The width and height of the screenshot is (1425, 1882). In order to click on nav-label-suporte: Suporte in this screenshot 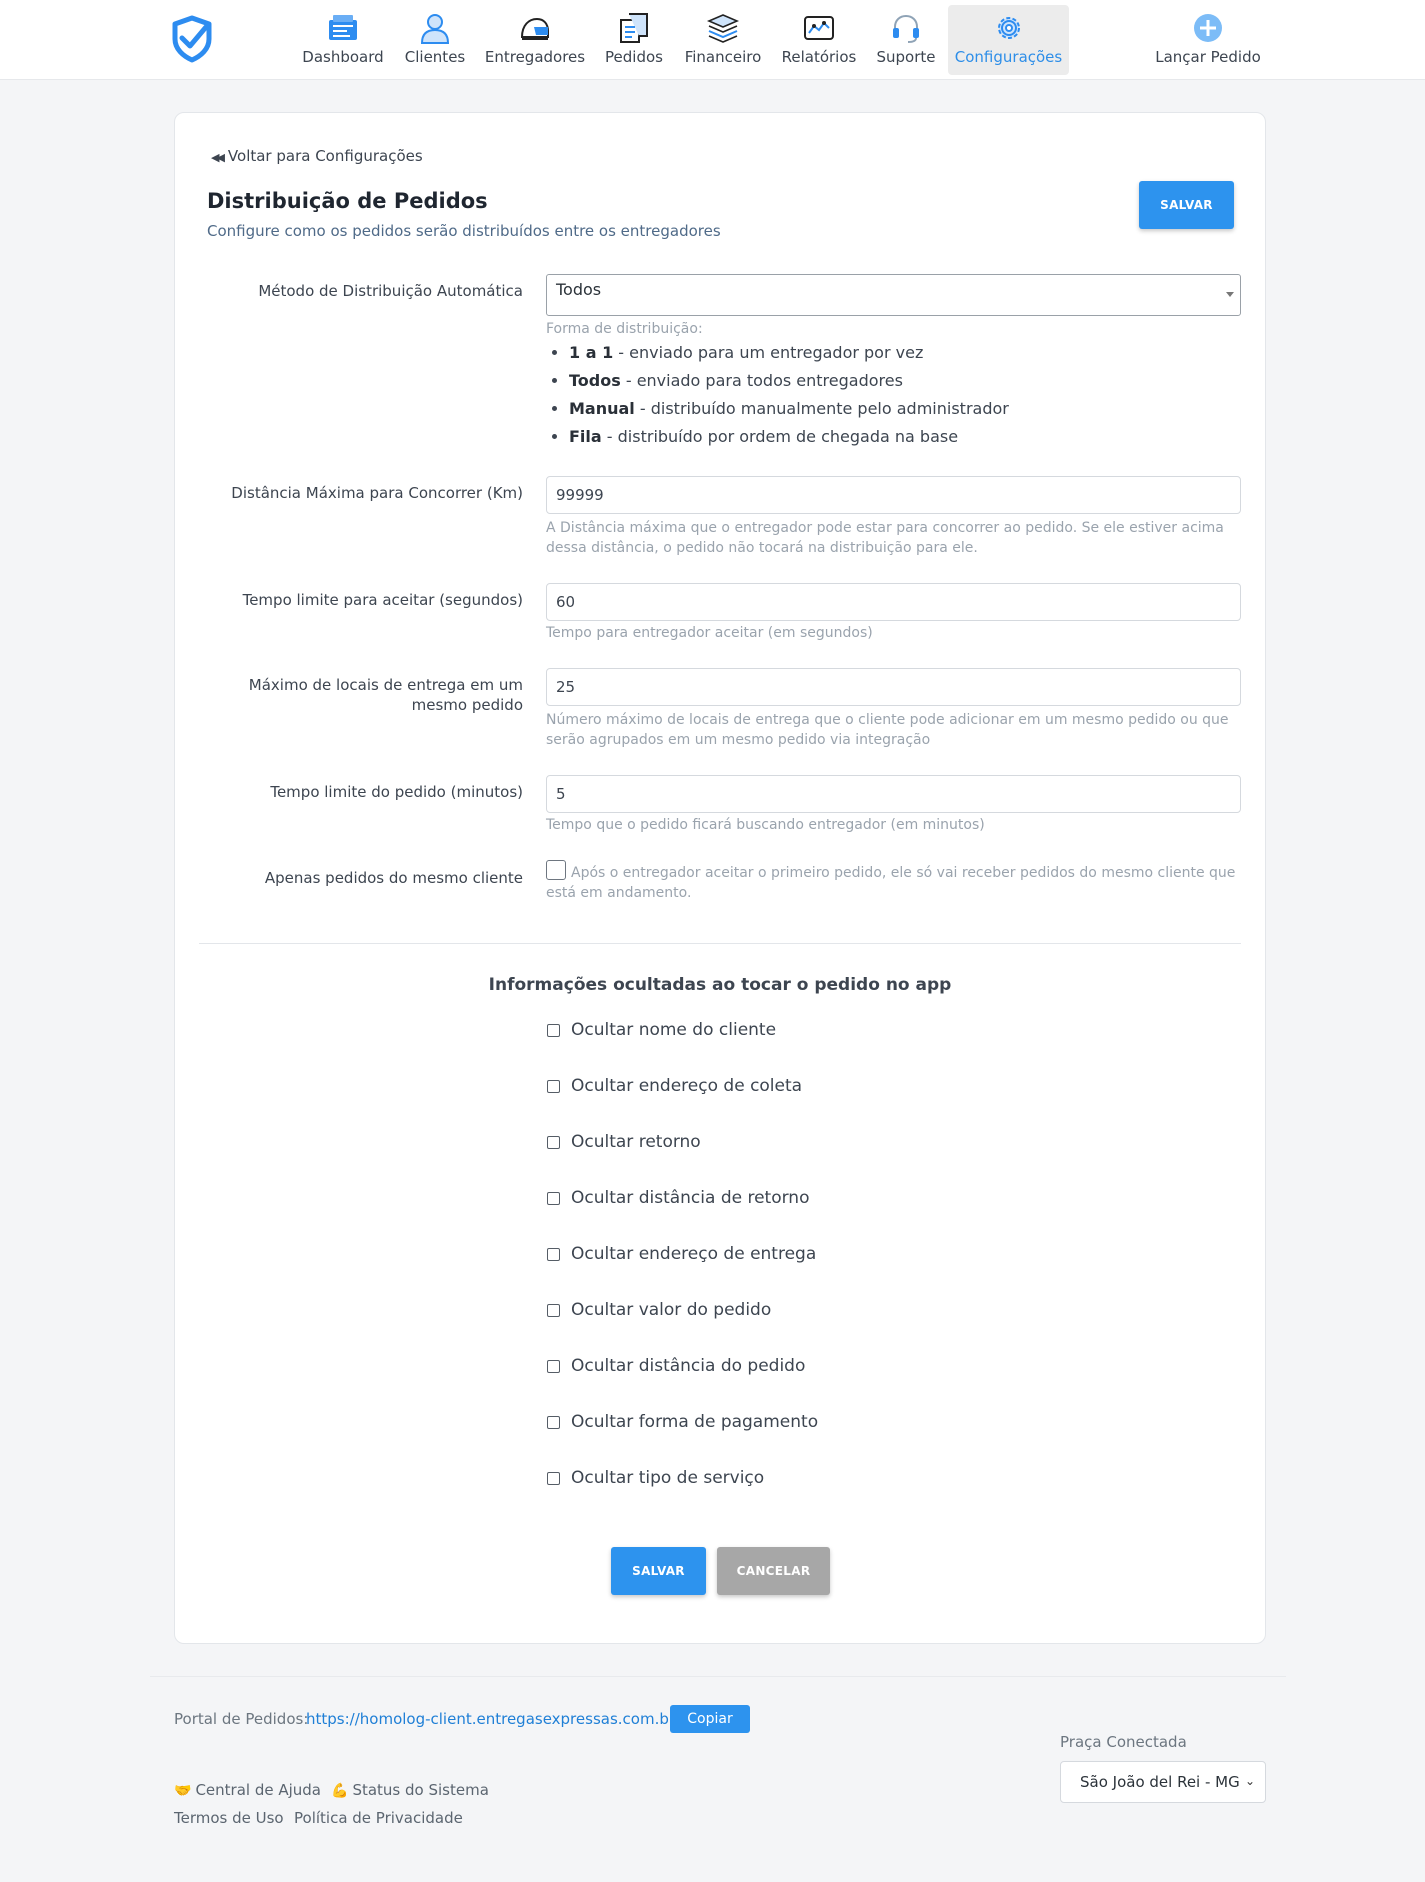, I will do `click(906, 57)`.